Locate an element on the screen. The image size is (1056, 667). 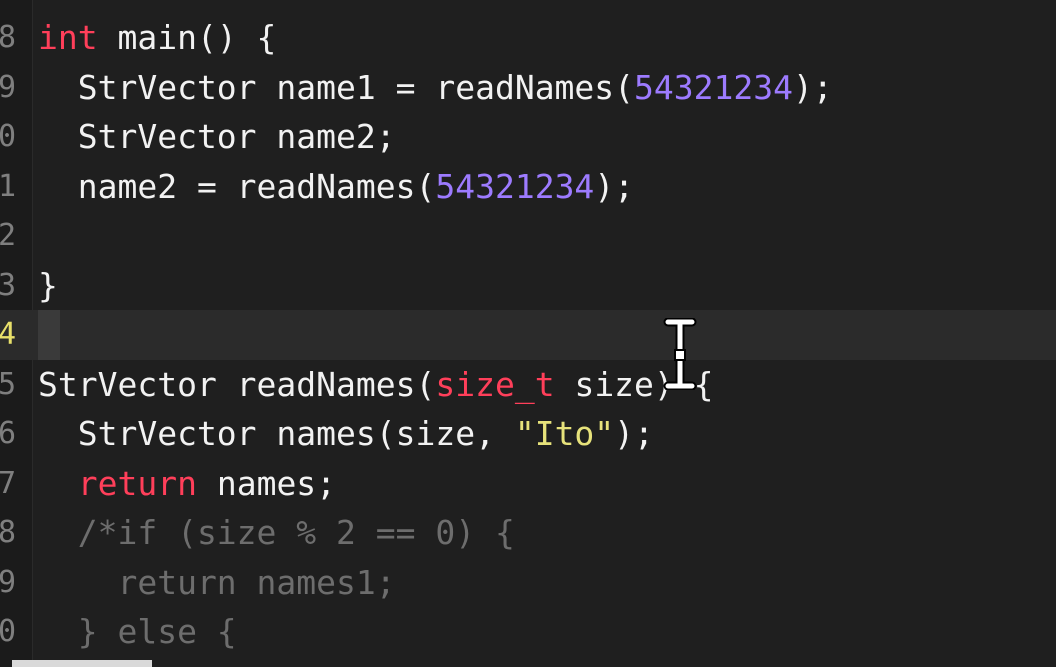
next-line-fragment is located at coordinates (82, 663).